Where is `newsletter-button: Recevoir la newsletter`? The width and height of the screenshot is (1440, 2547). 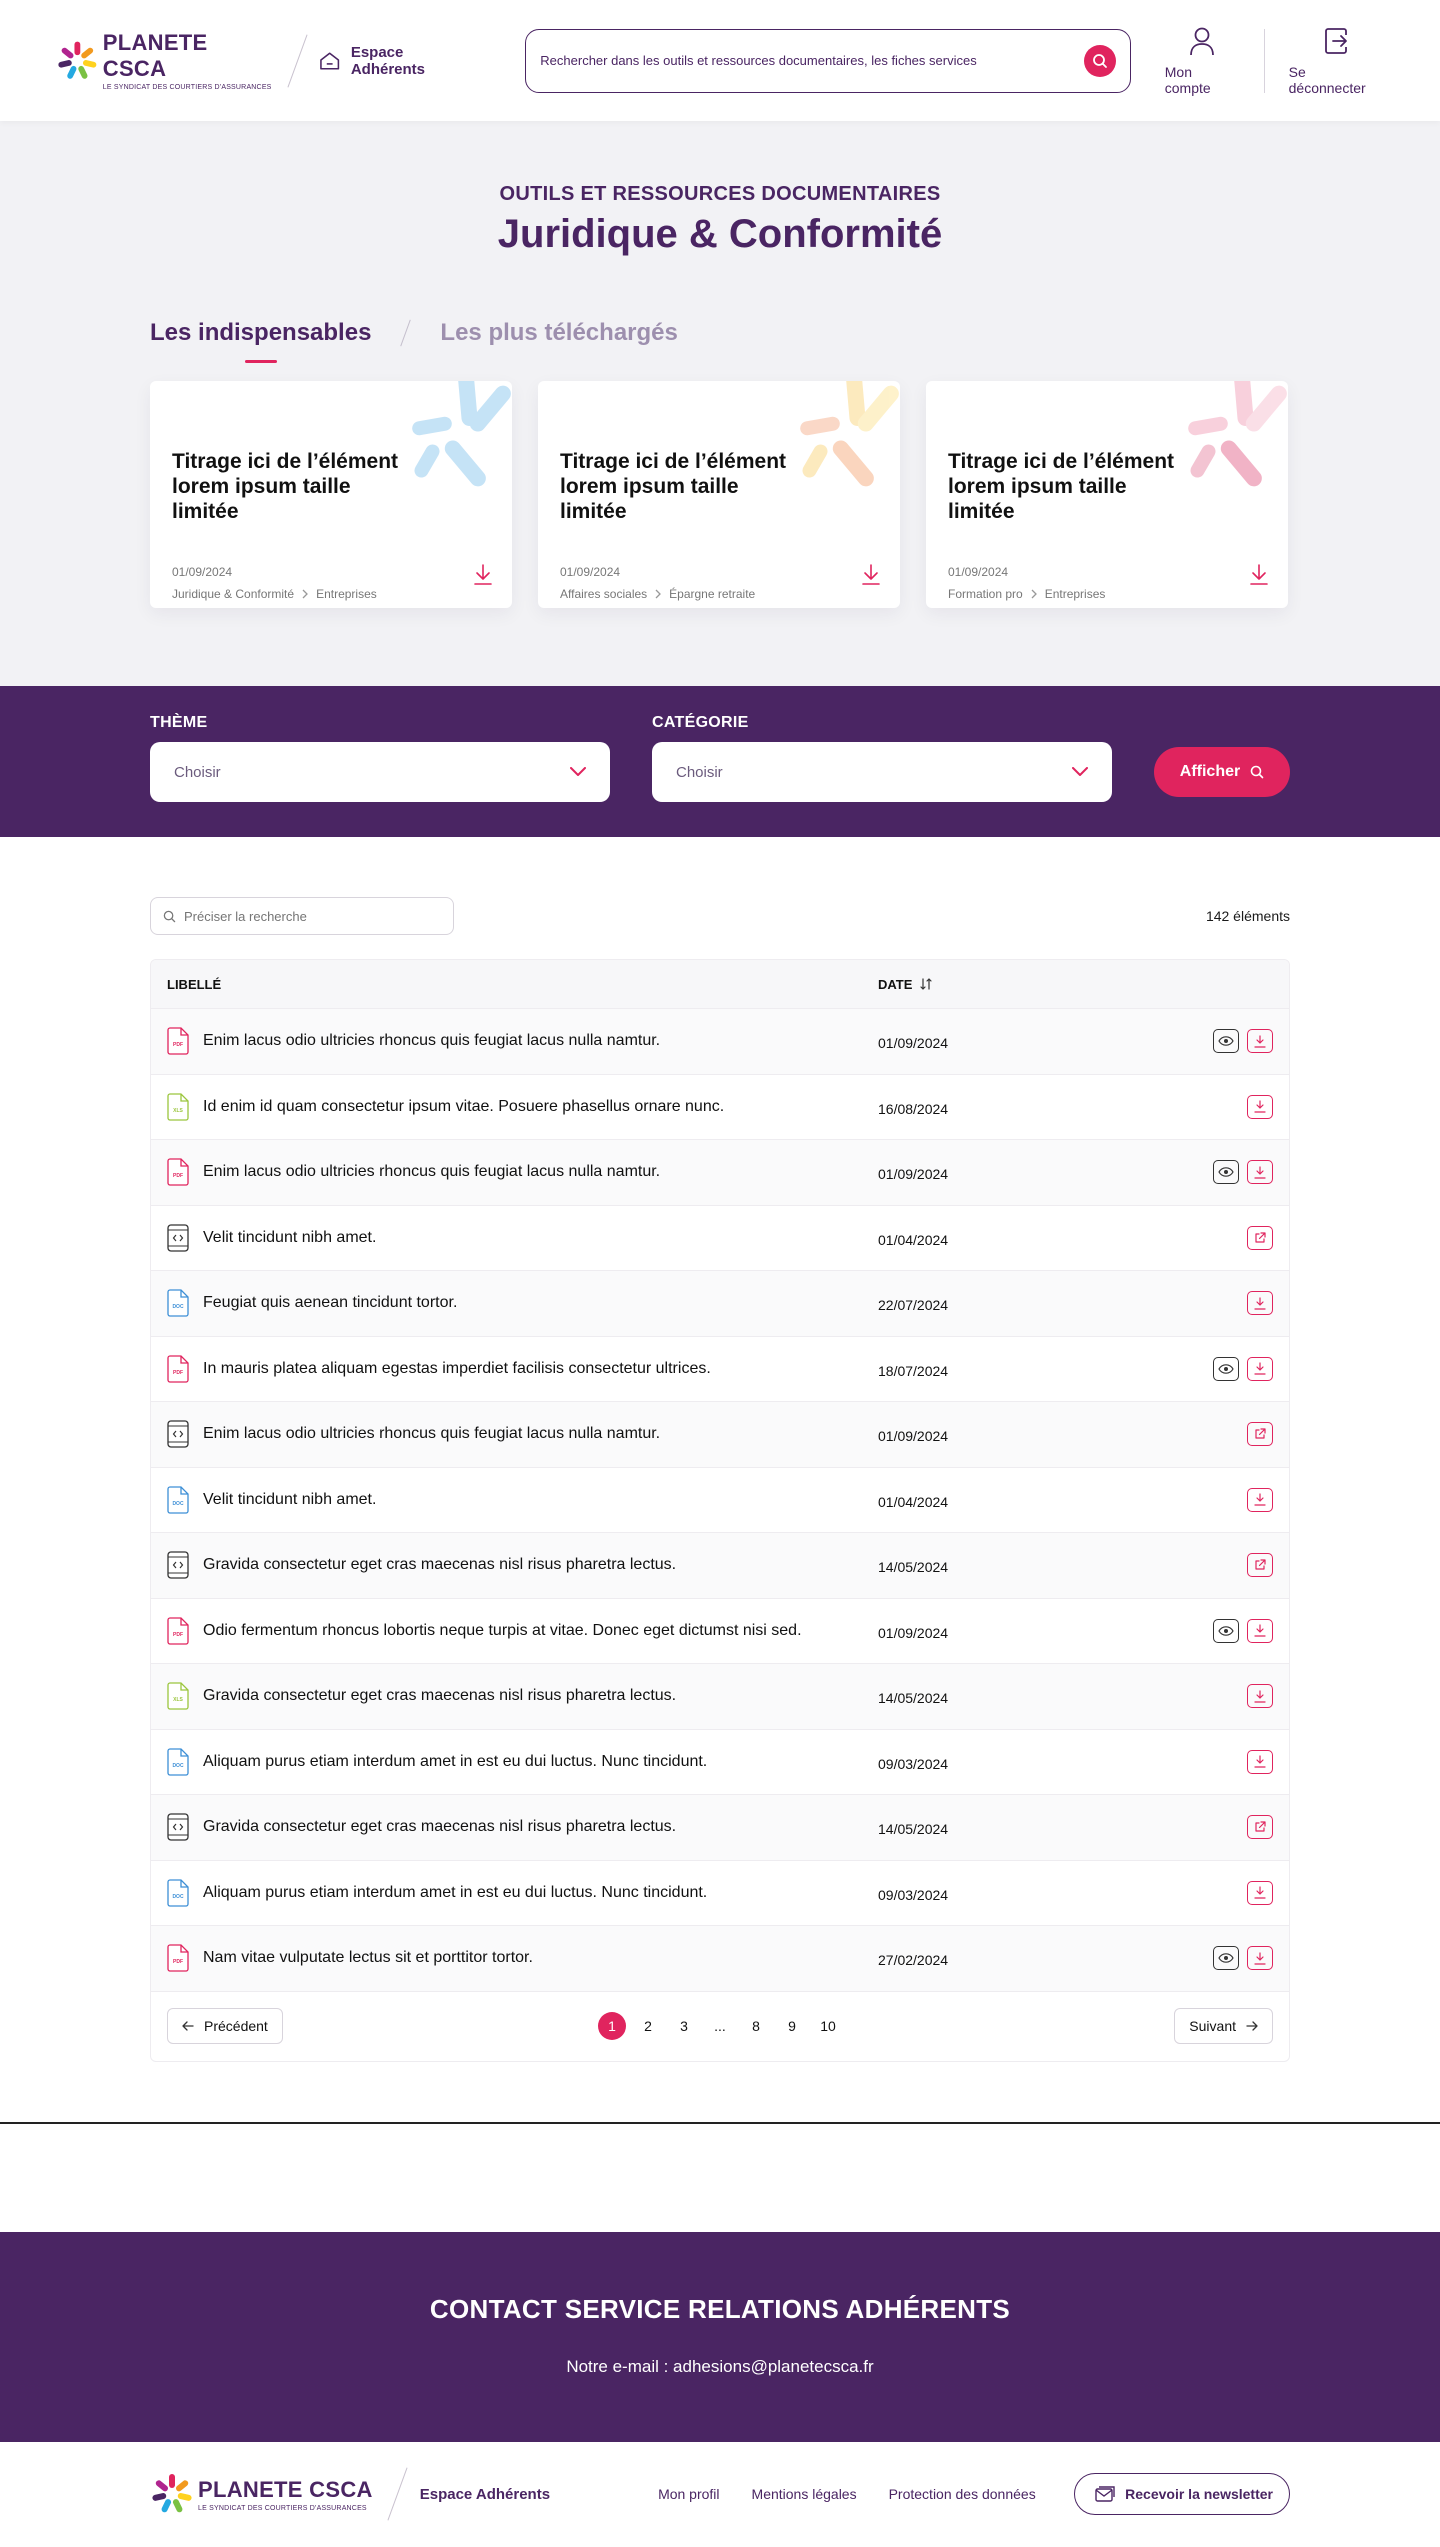 newsletter-button: Recevoir la newsletter is located at coordinates (1182, 2494).